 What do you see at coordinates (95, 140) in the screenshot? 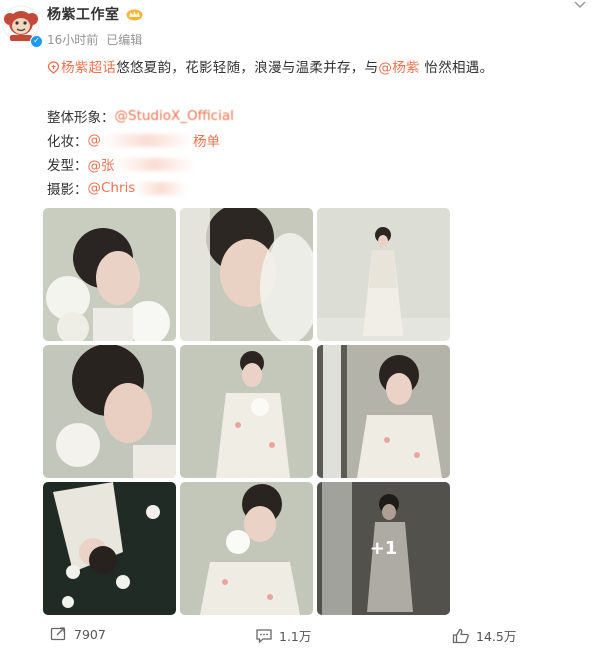
I see `credit-handle: @` at bounding box center [95, 140].